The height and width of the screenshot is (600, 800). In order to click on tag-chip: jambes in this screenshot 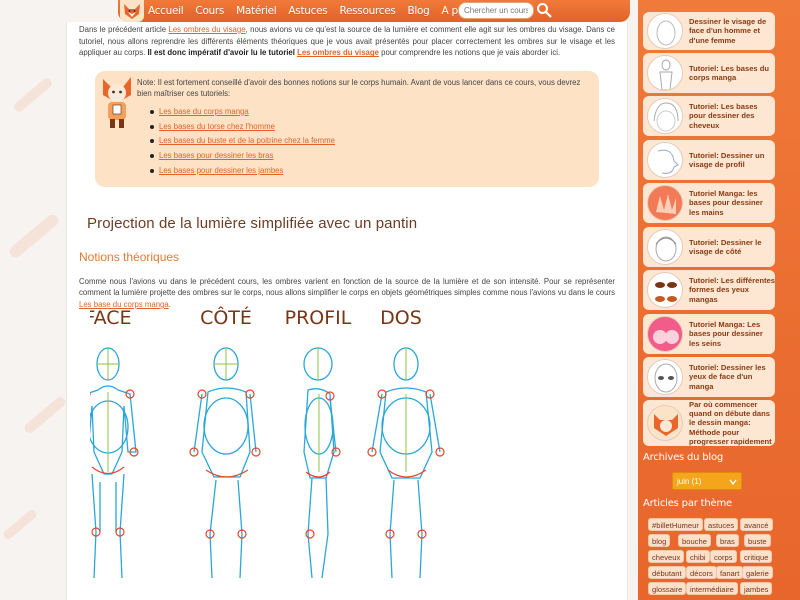, I will do `click(756, 588)`.